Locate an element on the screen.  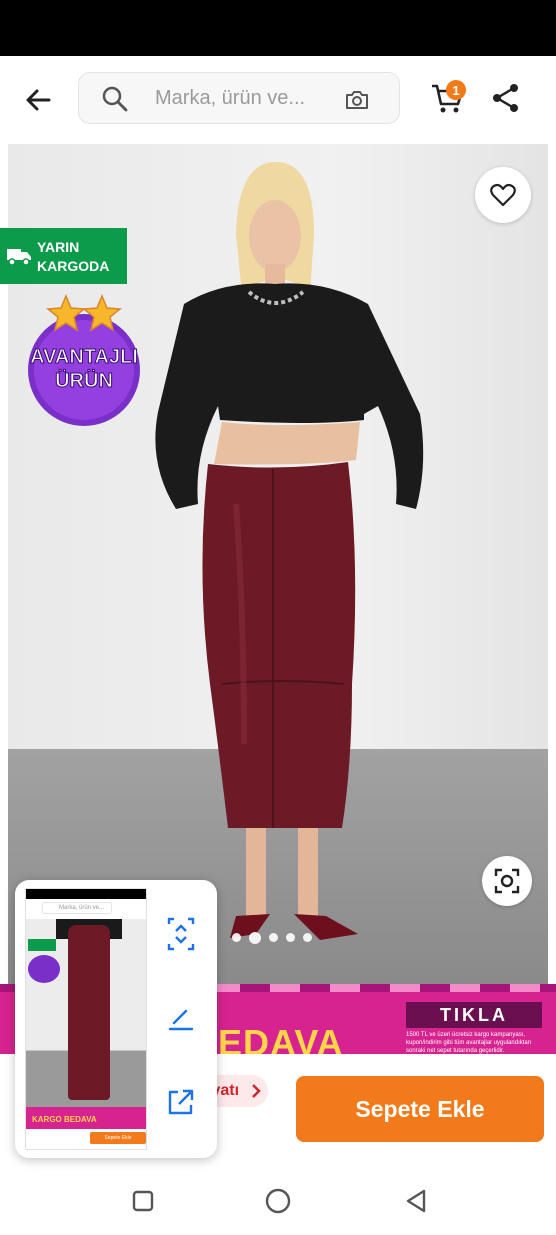
cargo-badge-line2: KARGODA is located at coordinates (73, 266).